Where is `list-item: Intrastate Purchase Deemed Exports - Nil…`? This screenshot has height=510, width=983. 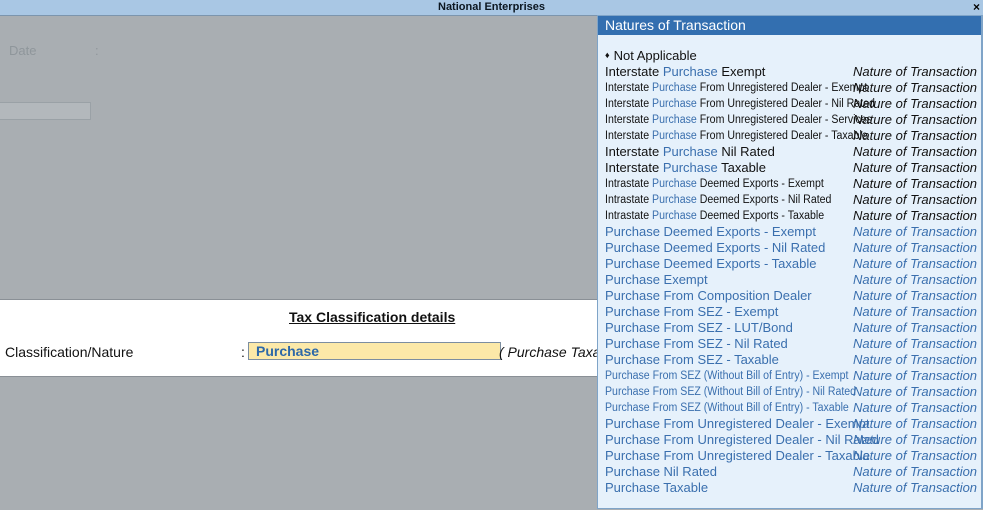 list-item: Intrastate Purchase Deemed Exports - Nil… is located at coordinates (791, 200).